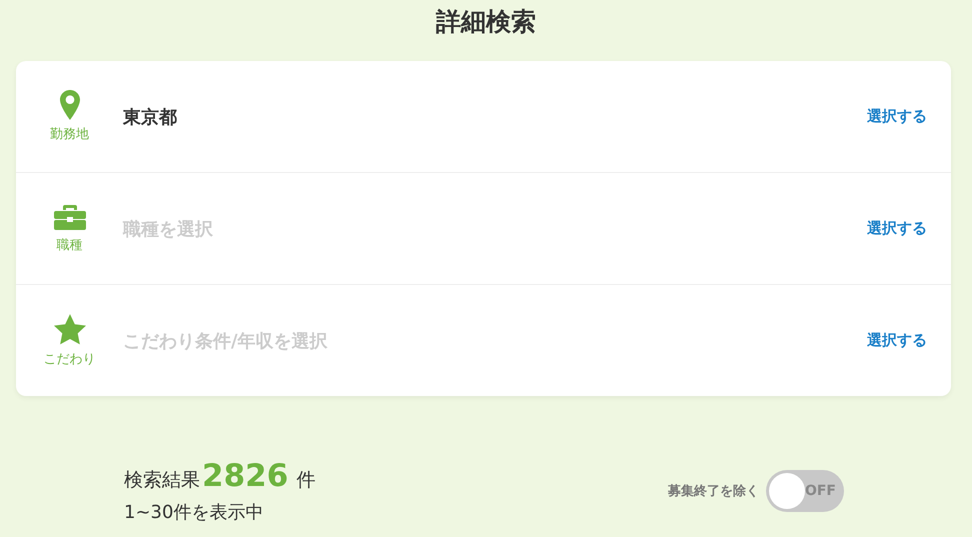 The width and height of the screenshot is (972, 537). Describe the element at coordinates (70, 105) in the screenshot. I see `location-pin-icon` at that location.